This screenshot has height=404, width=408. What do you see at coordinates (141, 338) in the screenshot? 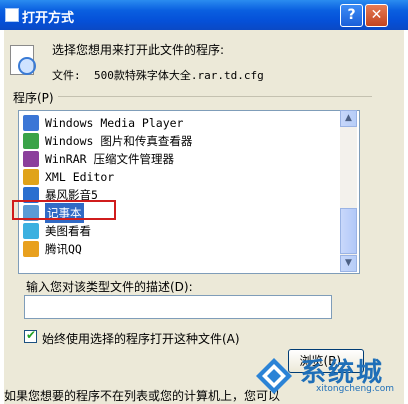
I see `always-use-label: 始终使用选择的程序打开这种文件(A)` at bounding box center [141, 338].